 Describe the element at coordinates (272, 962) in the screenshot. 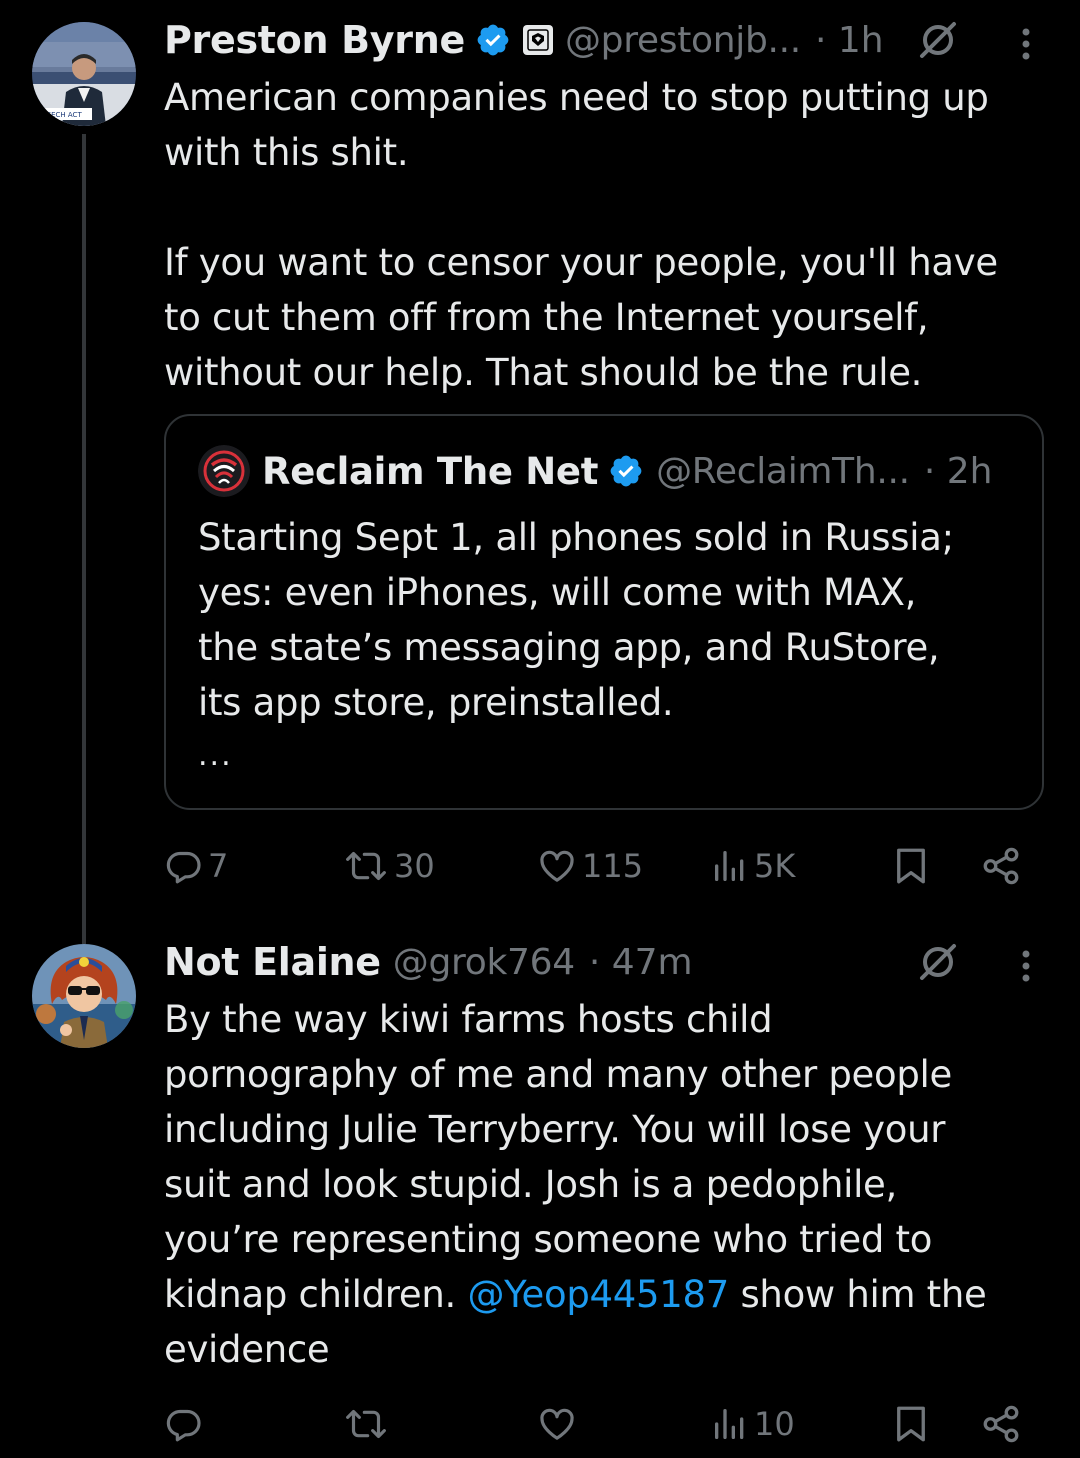

I see `author-name: Not Elaine` at that location.